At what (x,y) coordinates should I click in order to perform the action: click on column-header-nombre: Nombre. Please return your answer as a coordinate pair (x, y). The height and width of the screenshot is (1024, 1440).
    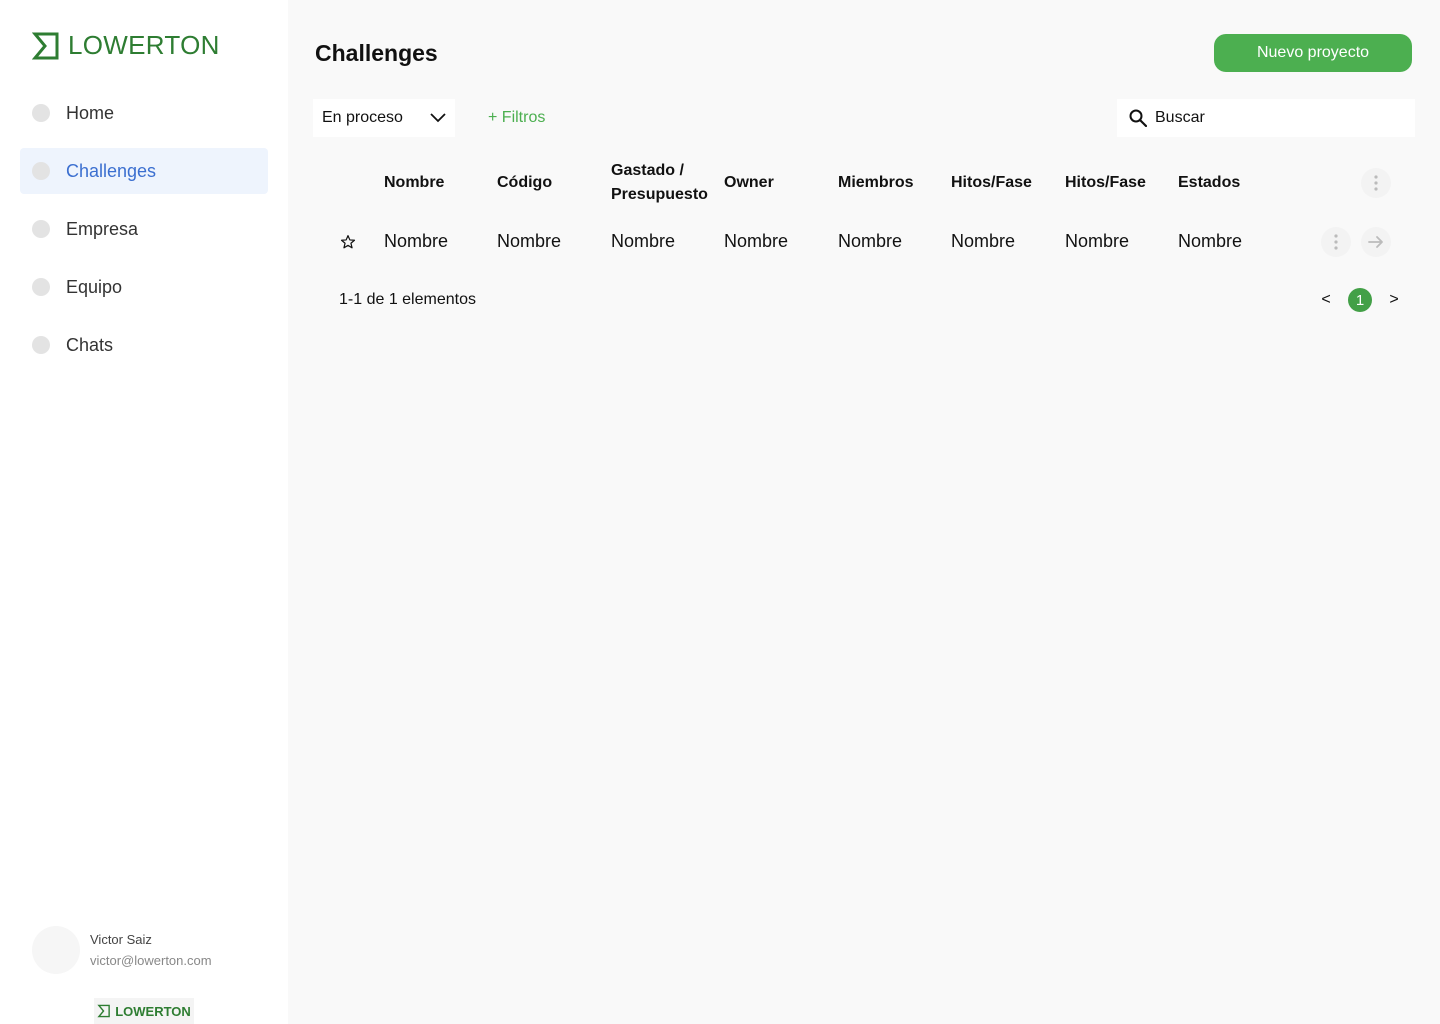
    Looking at the image, I should click on (414, 183).